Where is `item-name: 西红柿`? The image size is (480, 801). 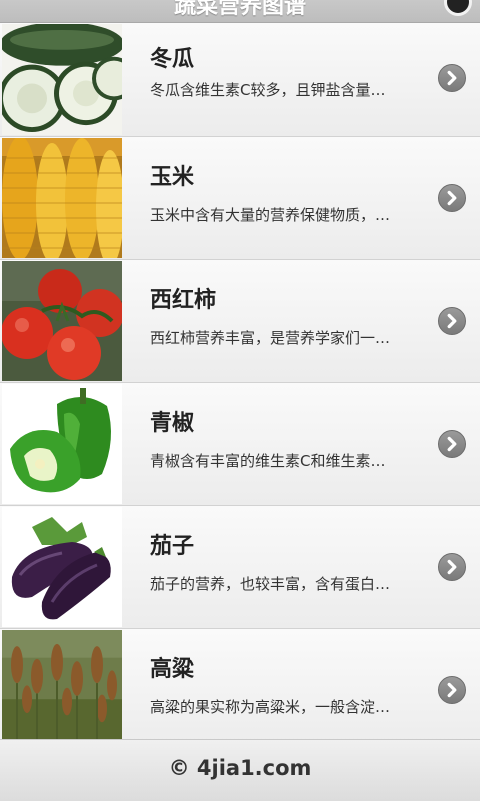 item-name: 西红柿 is located at coordinates (183, 300).